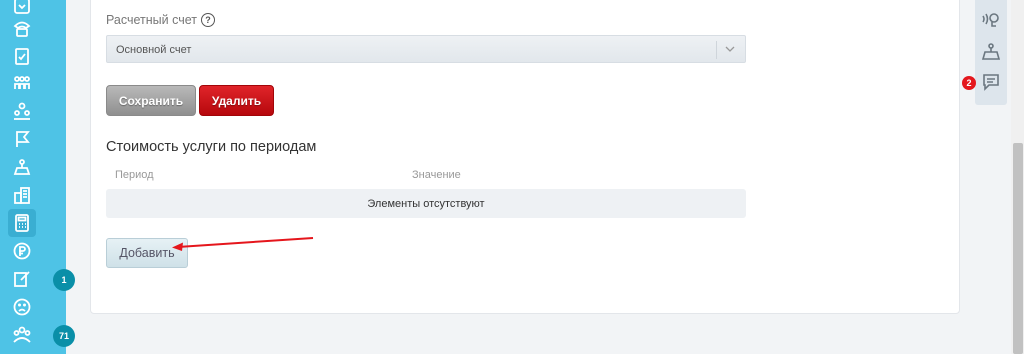  I want to click on org-chart-icon, so click(22, 83).